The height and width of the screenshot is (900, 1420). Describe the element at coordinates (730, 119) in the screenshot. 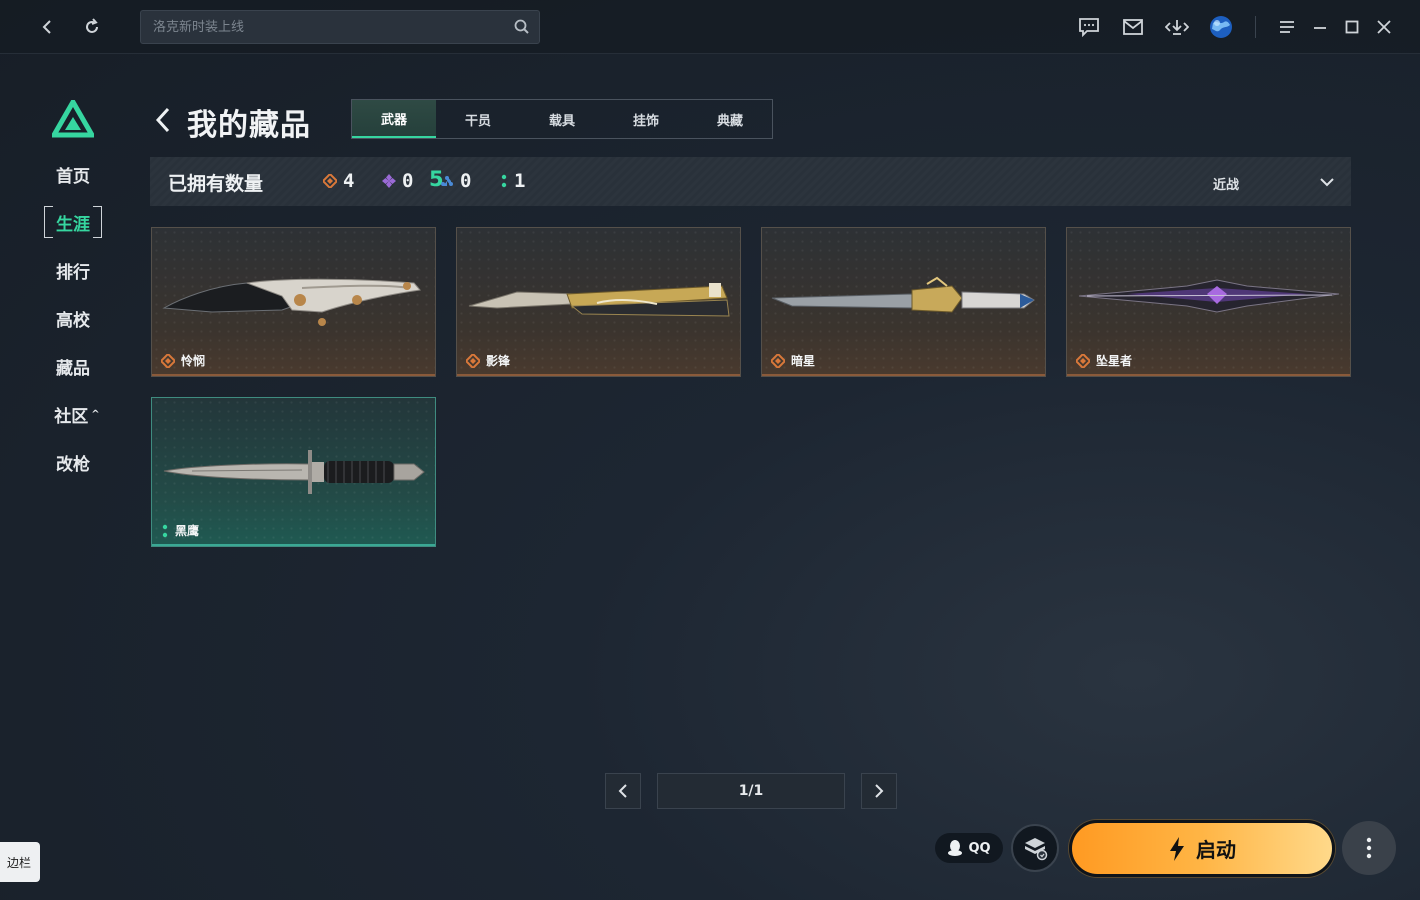

I see `tab-archive: 典藏` at that location.